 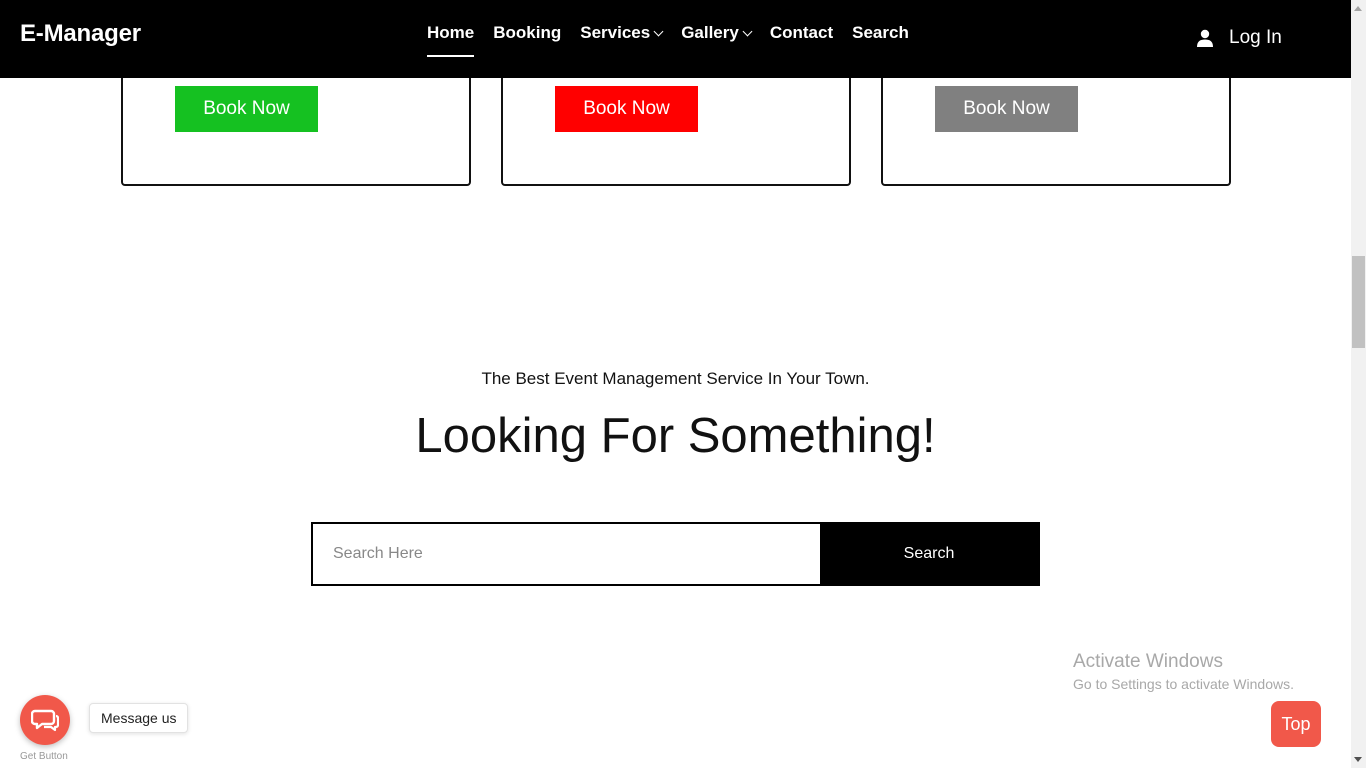 What do you see at coordinates (929, 554) in the screenshot?
I see `search-button: Search` at bounding box center [929, 554].